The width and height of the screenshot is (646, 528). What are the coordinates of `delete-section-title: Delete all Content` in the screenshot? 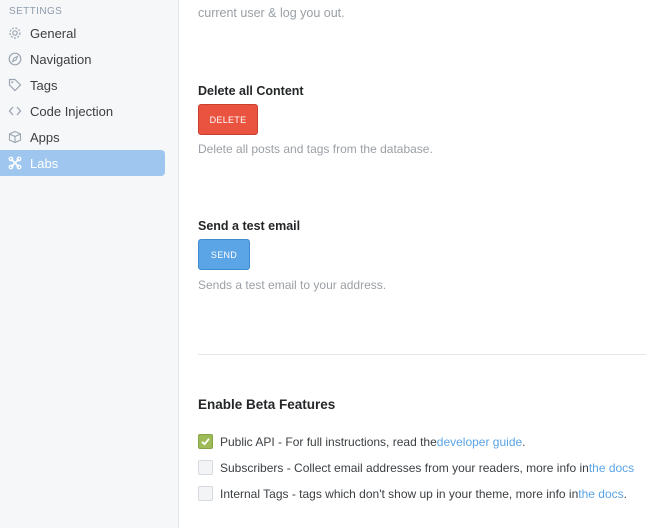 It's located at (251, 91).